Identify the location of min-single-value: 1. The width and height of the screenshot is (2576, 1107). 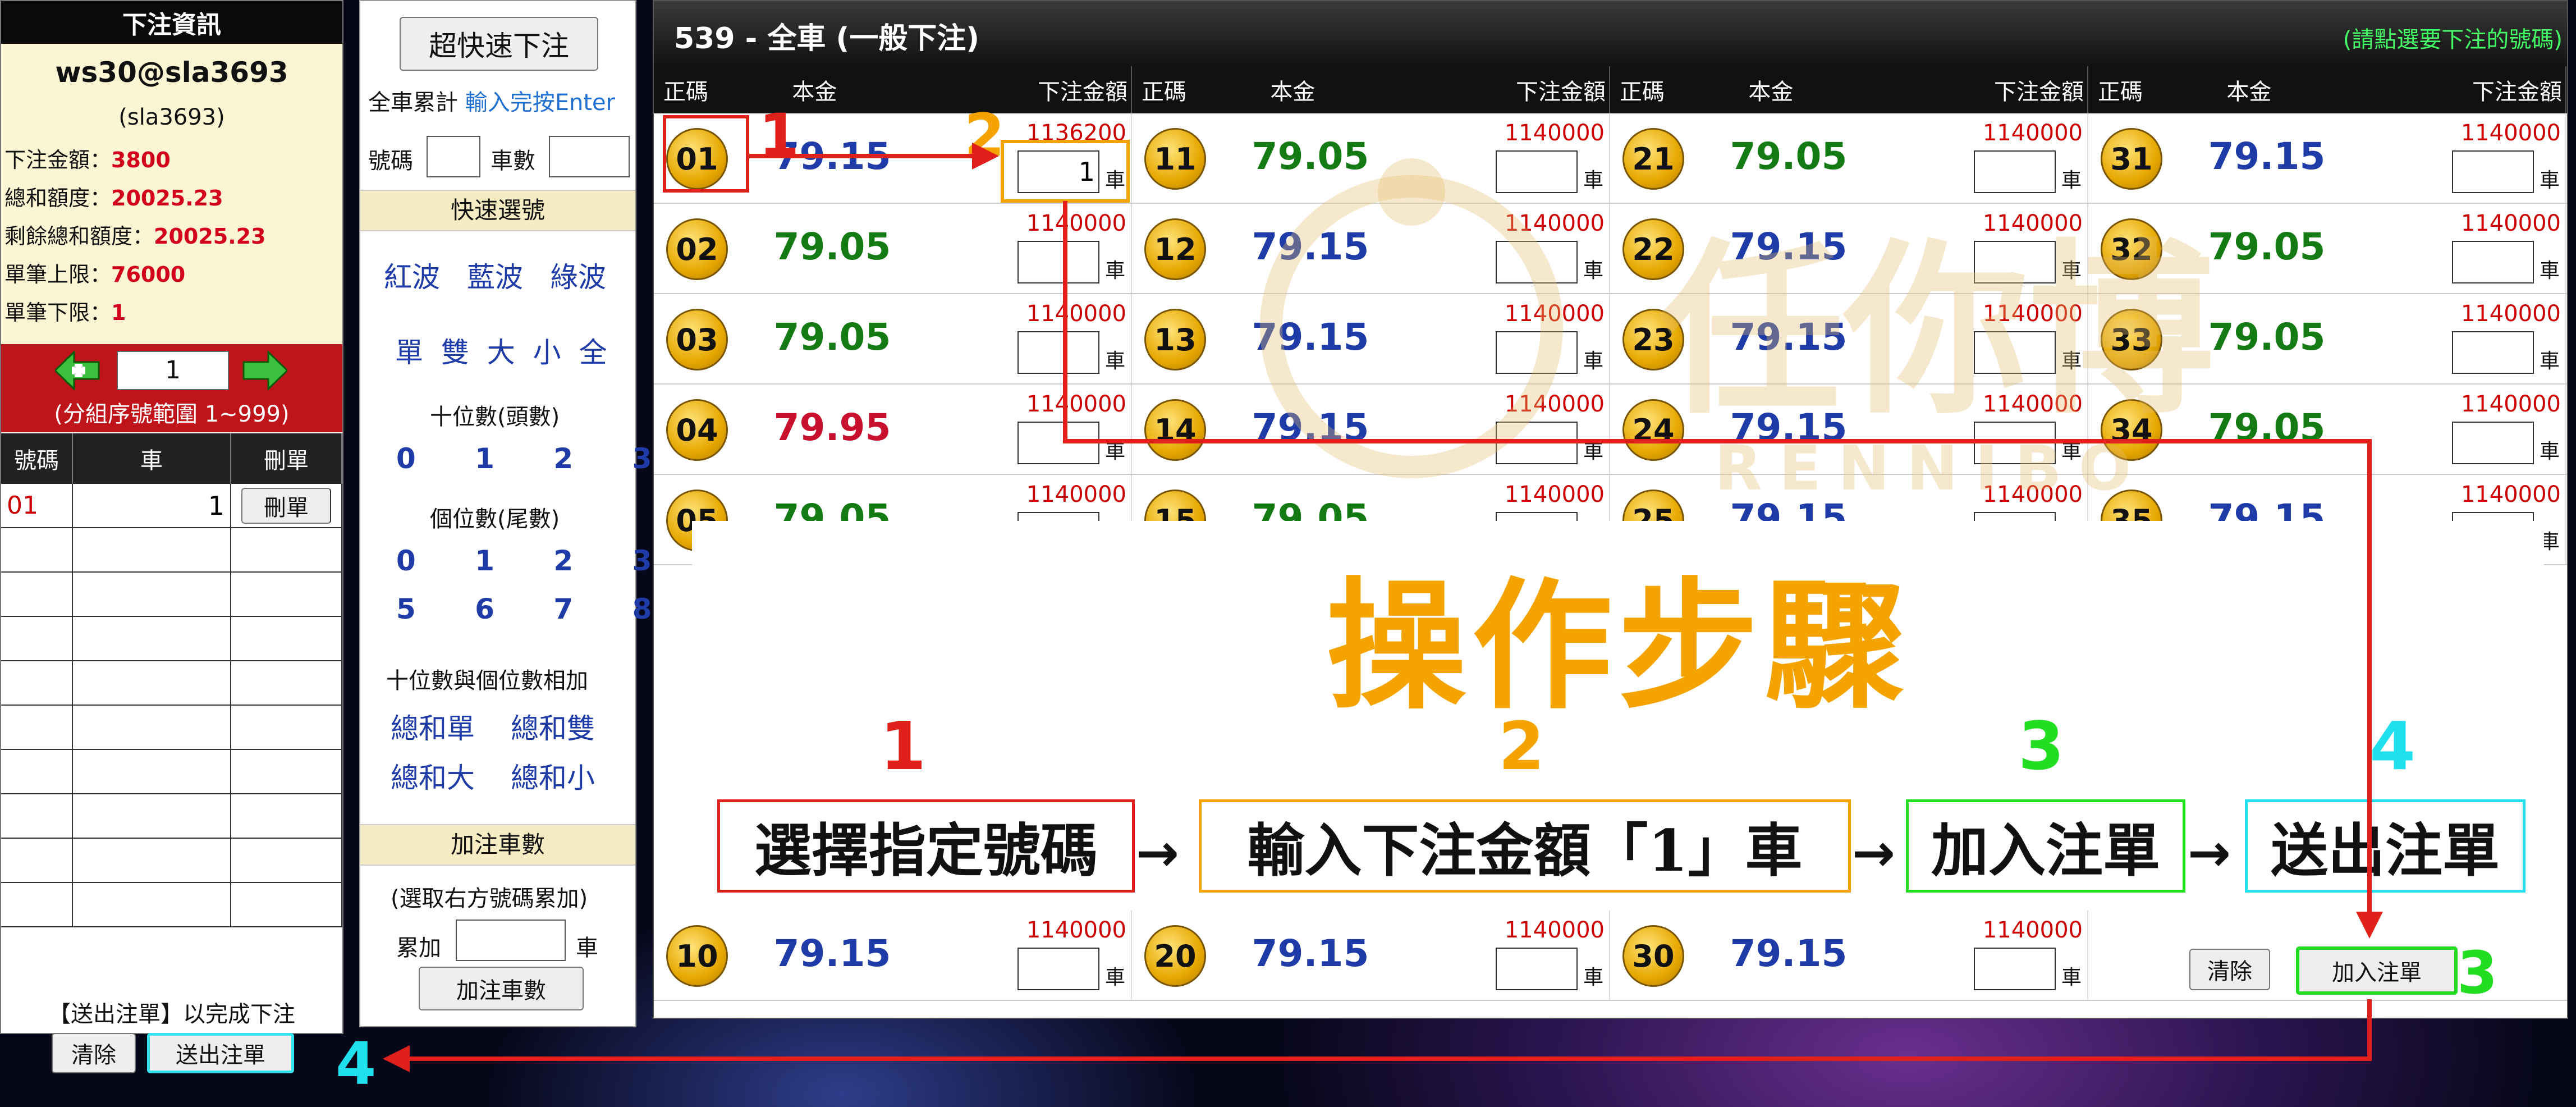
(118, 312).